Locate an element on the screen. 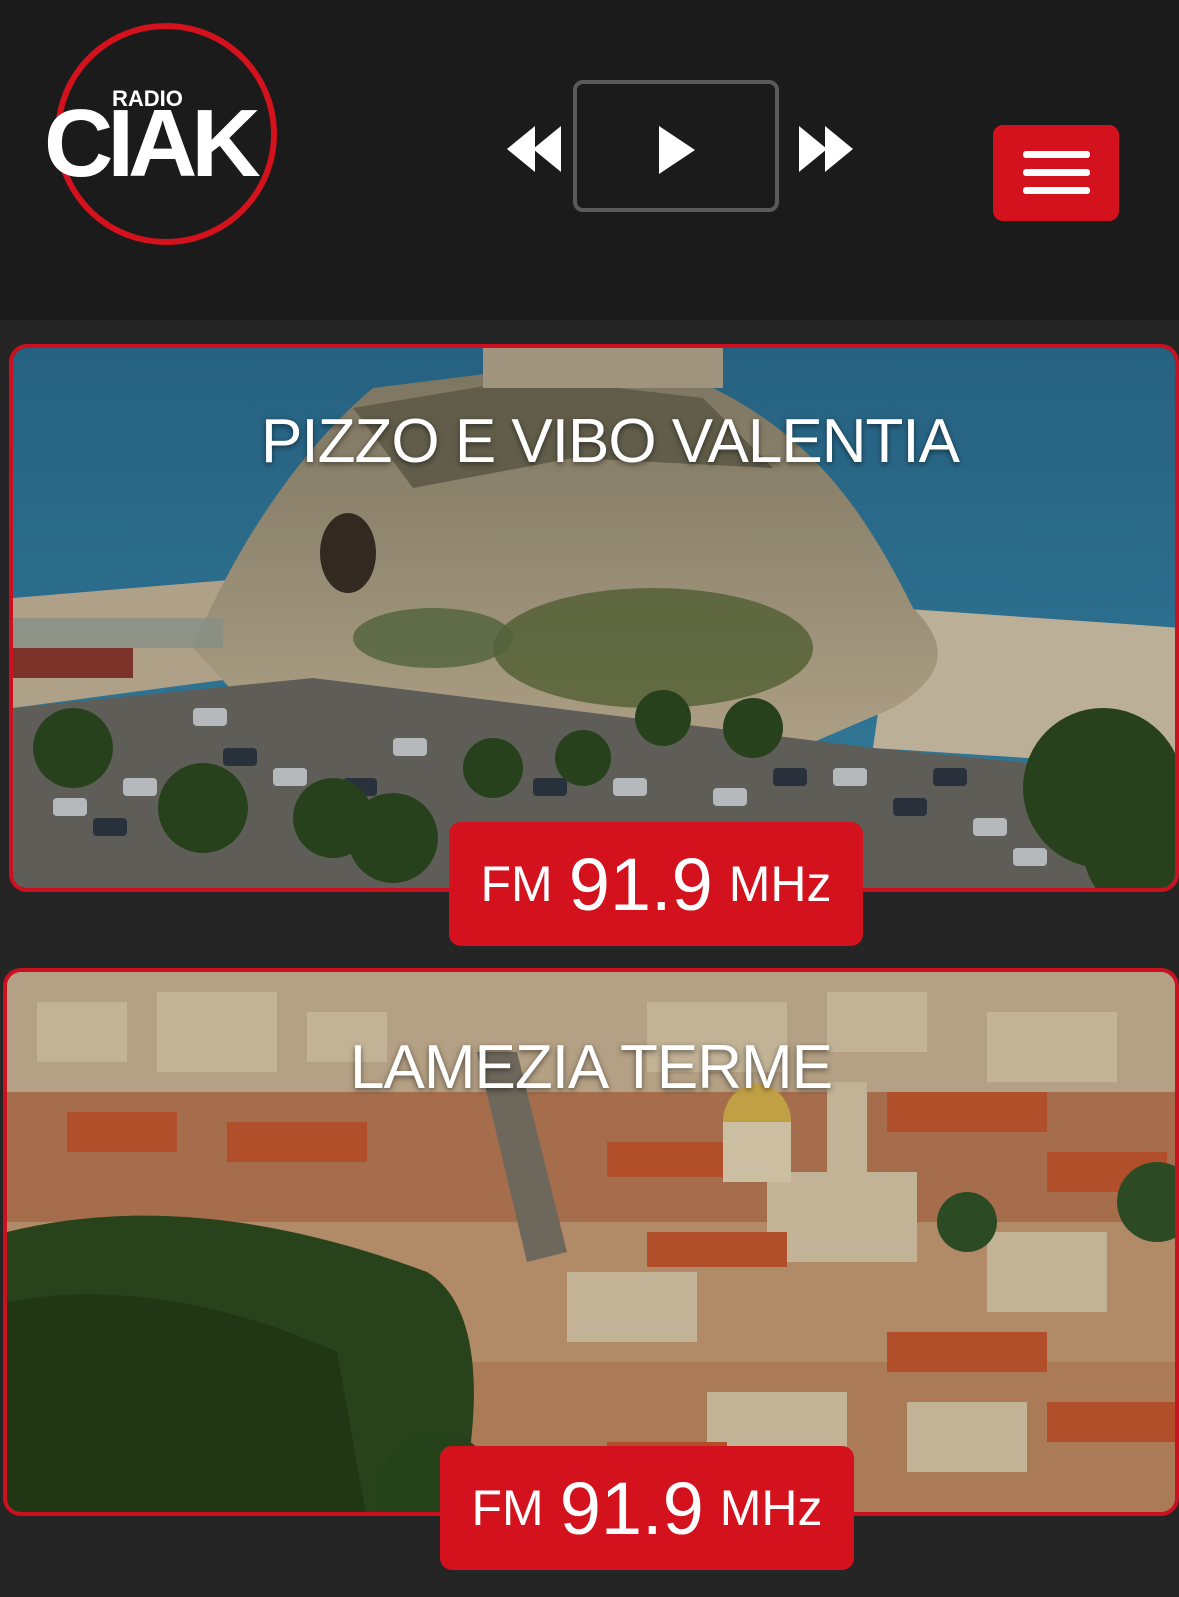  station-name: PIZZO E VIBO VALENTIA is located at coordinates (610, 441).